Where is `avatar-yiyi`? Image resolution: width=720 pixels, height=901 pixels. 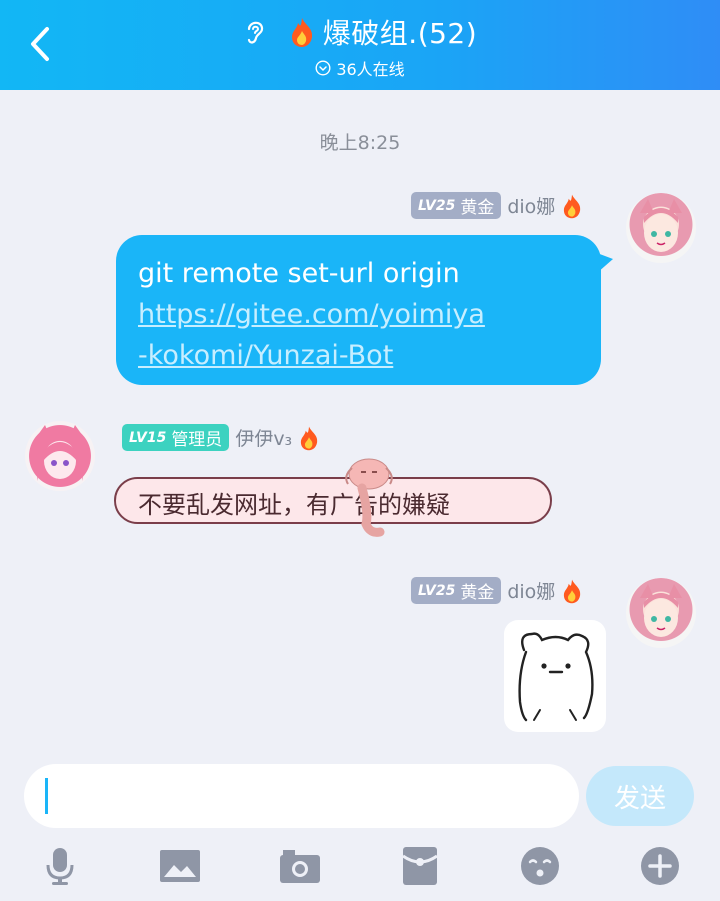
avatar-yiyi is located at coordinates (60, 456).